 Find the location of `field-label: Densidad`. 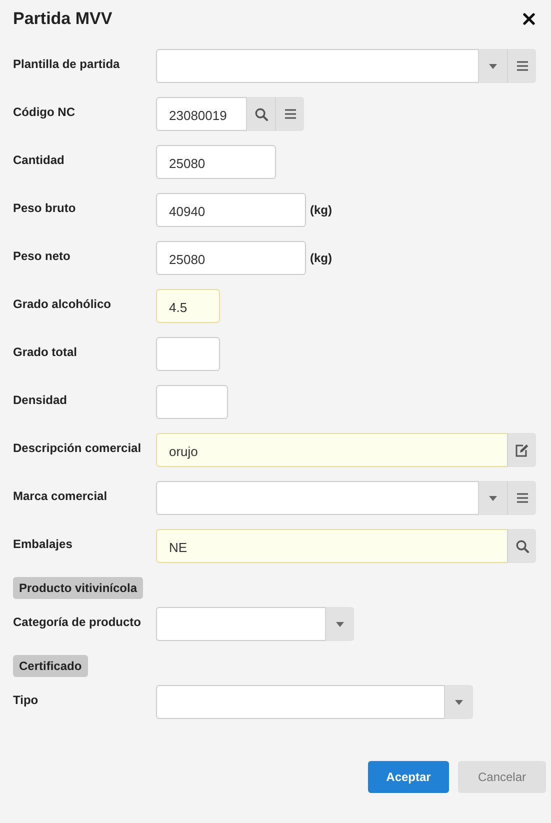

field-label: Densidad is located at coordinates (40, 401).